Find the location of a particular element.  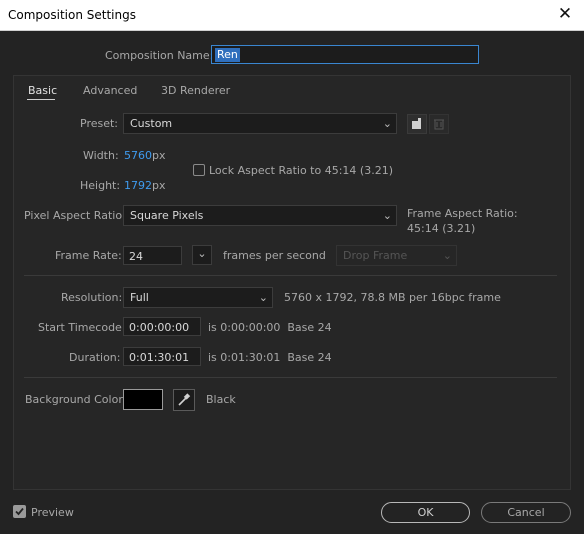

height-unit: px is located at coordinates (159, 185).